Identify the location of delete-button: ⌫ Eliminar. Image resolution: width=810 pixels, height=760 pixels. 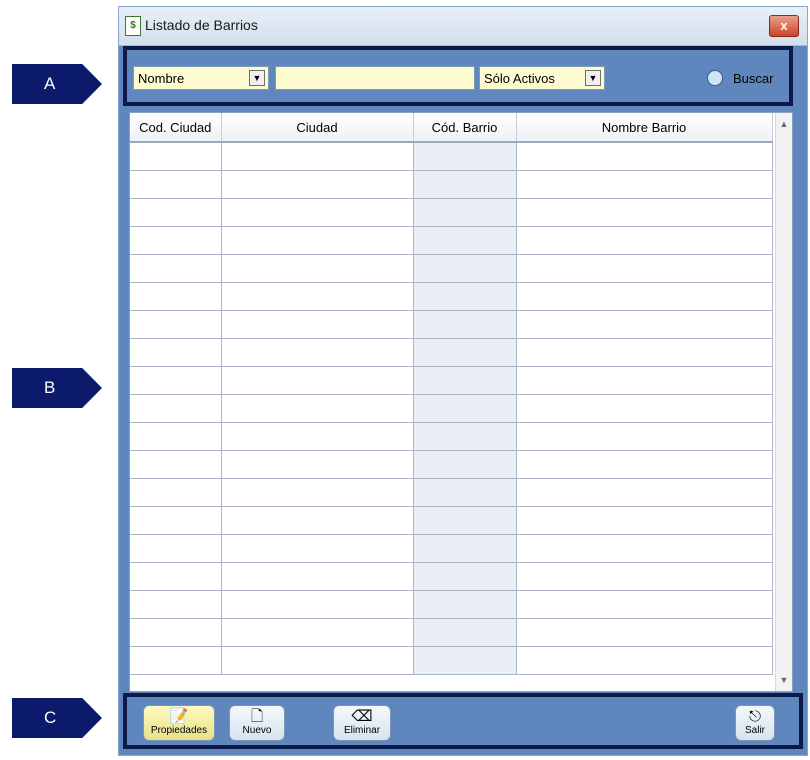
(362, 723).